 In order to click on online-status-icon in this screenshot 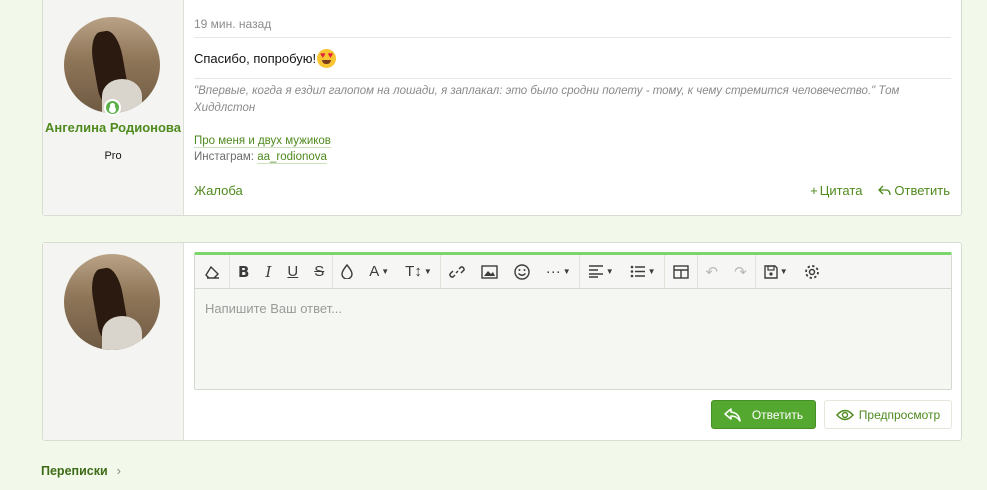, I will do `click(112, 107)`.